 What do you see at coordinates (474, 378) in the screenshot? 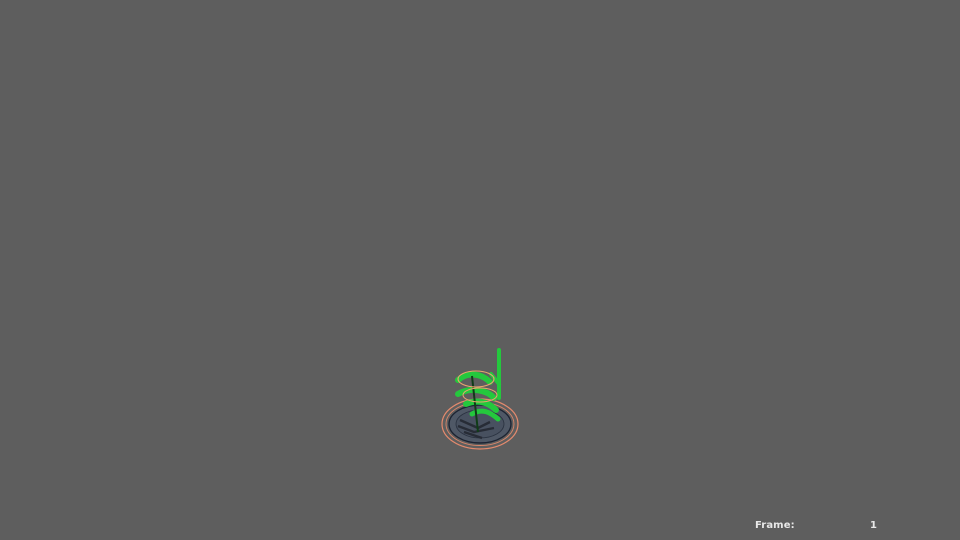
I see `torso-curve` at bounding box center [474, 378].